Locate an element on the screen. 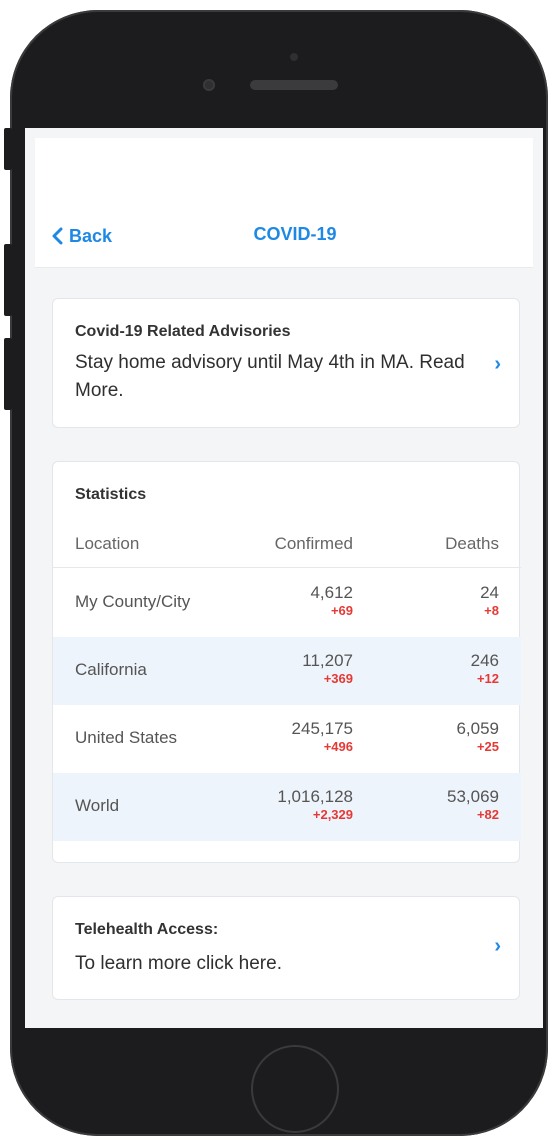  row-location: United States is located at coordinates (126, 737).